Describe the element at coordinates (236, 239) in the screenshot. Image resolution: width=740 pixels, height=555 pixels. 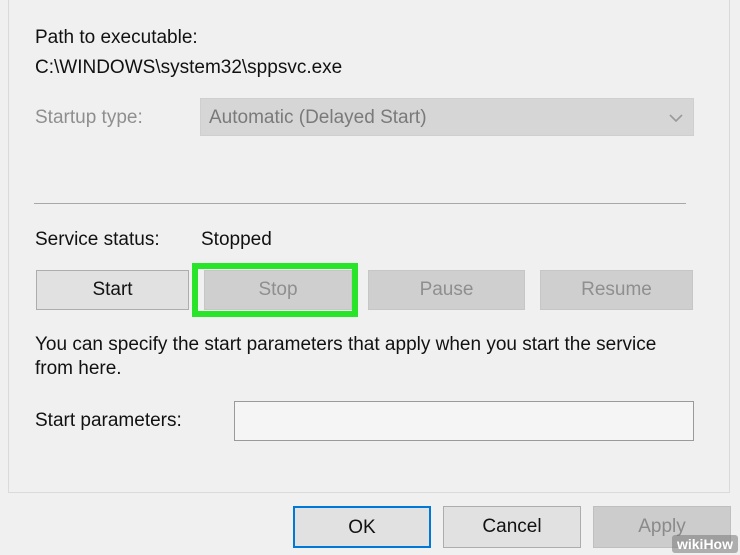
I see `service-status-value: Stopped` at that location.